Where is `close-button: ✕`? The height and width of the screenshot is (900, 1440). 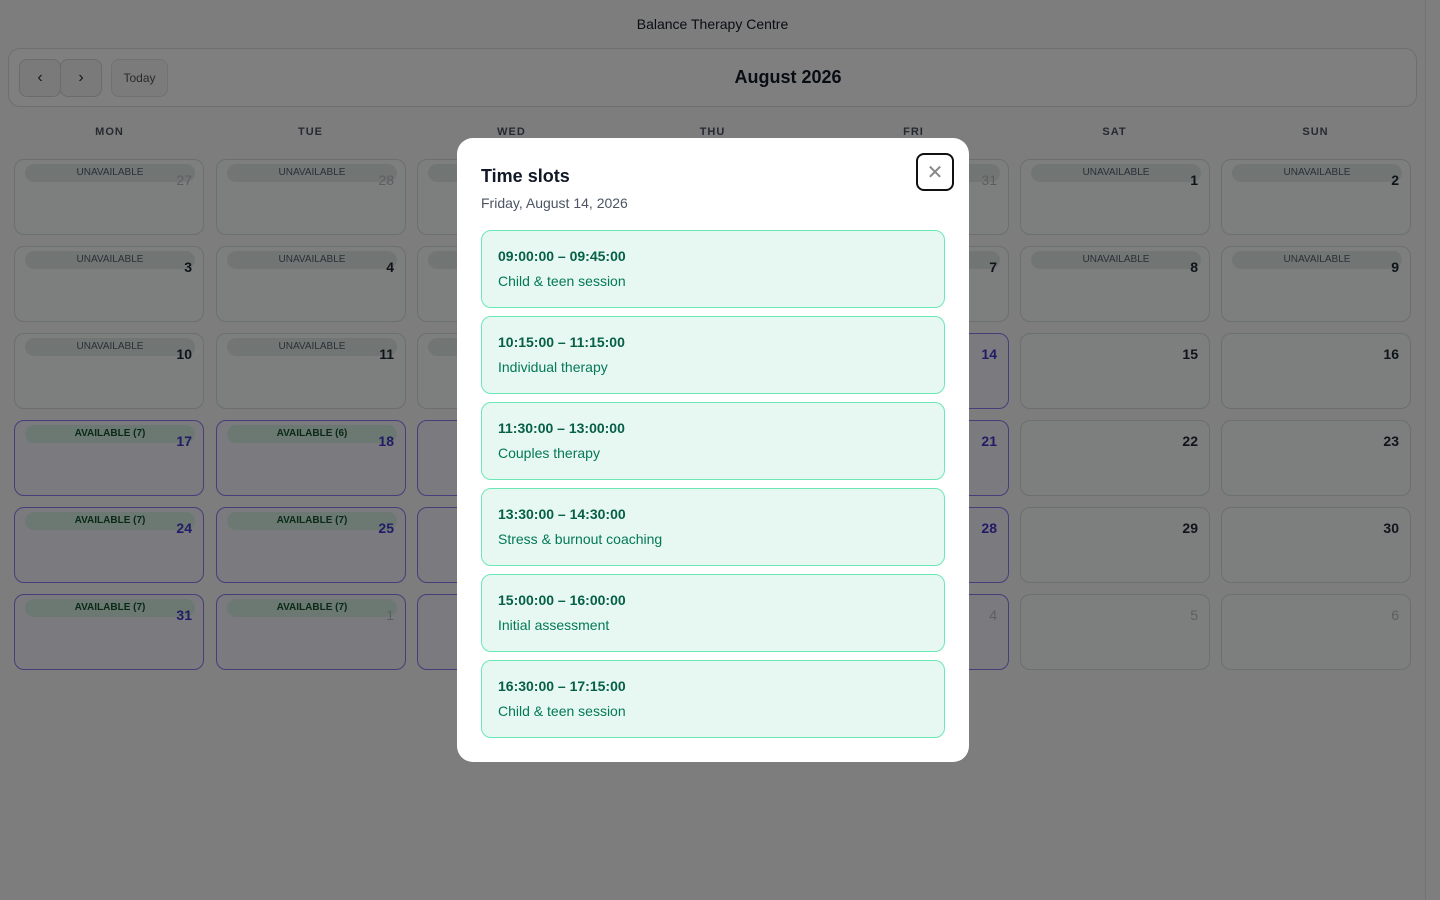 close-button: ✕ is located at coordinates (935, 172).